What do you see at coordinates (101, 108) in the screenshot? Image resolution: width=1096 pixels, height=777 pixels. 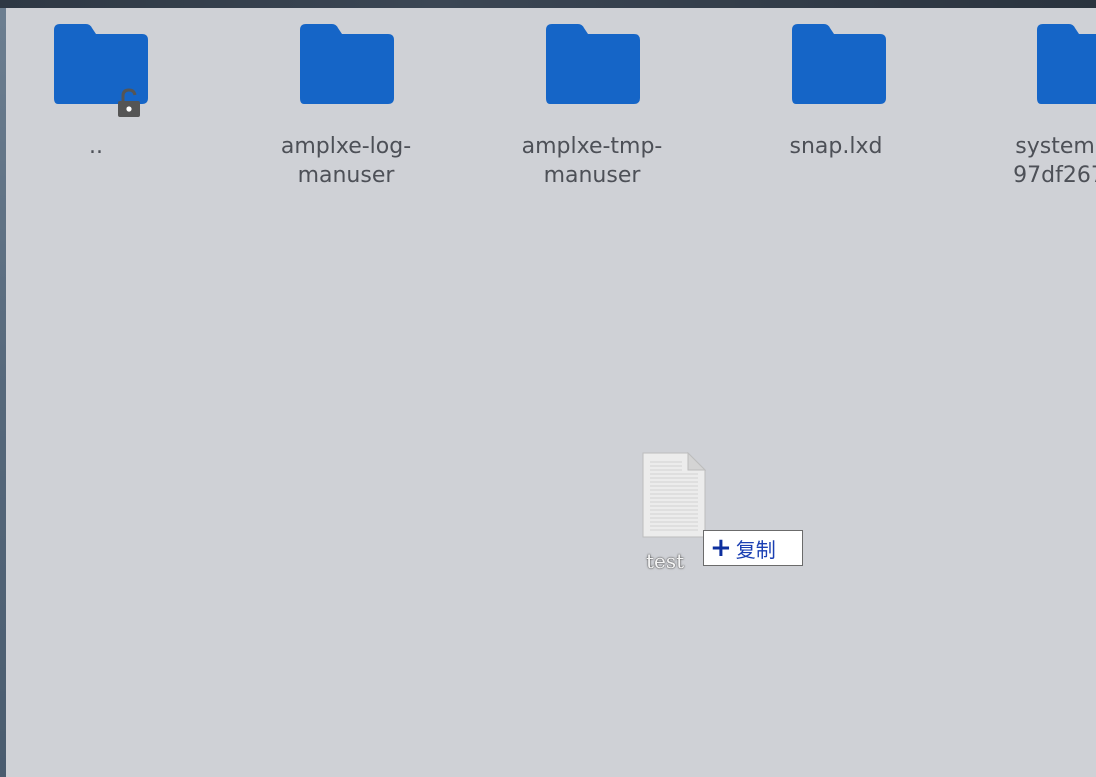 I see `folder-item-parent: ..` at bounding box center [101, 108].